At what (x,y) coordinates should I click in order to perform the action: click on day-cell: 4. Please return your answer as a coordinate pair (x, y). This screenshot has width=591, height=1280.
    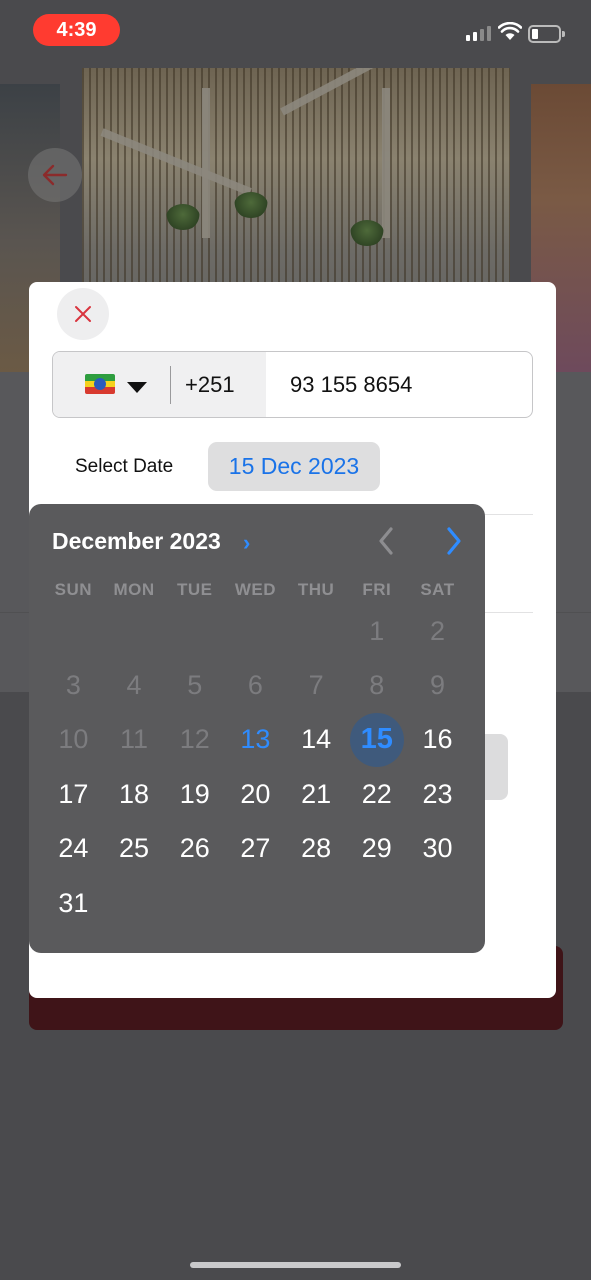
    Looking at the image, I should click on (134, 685).